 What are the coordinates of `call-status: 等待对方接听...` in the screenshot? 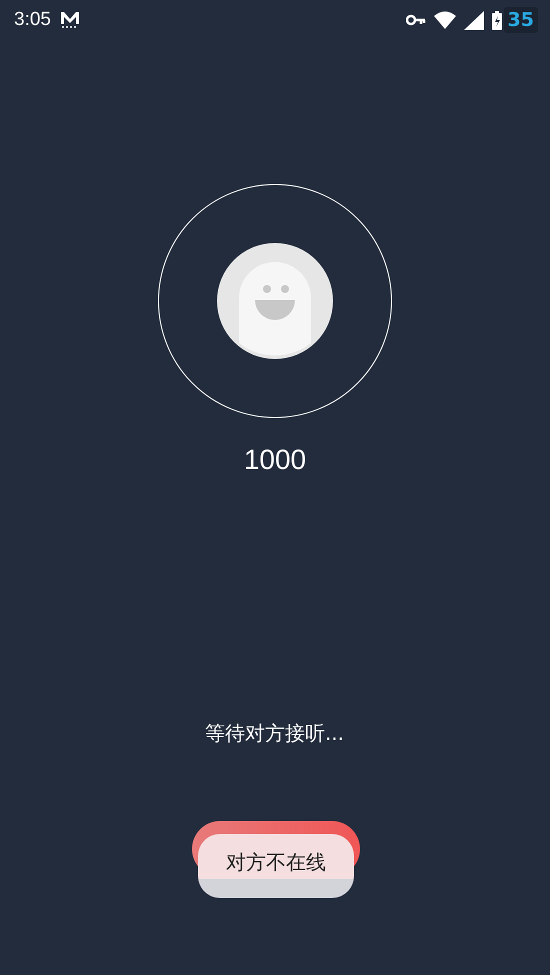 It's located at (275, 733).